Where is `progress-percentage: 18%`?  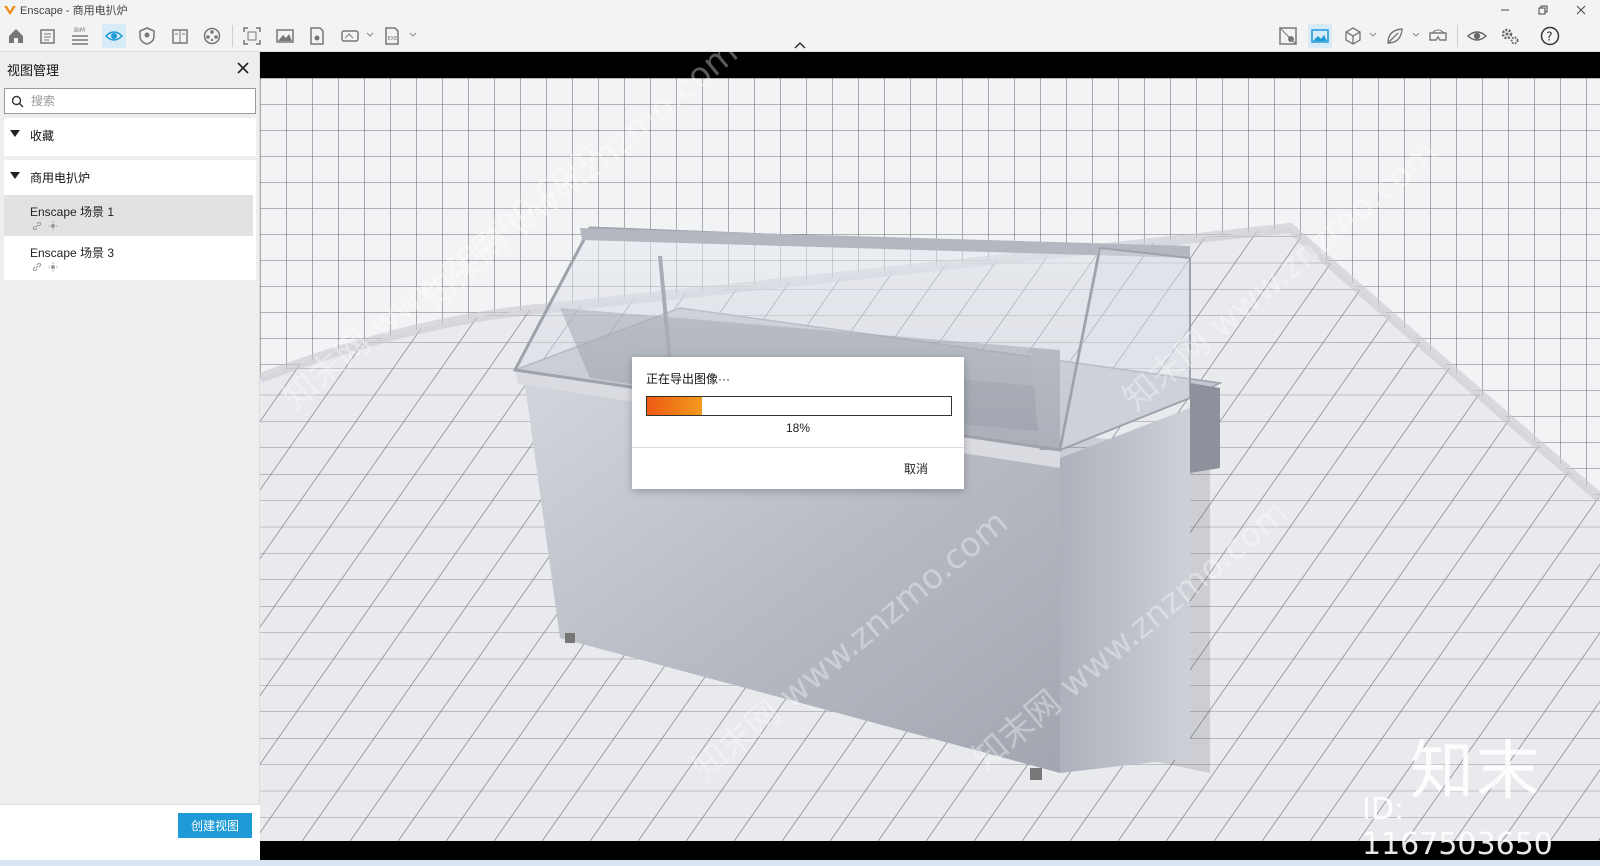 progress-percentage: 18% is located at coordinates (798, 428).